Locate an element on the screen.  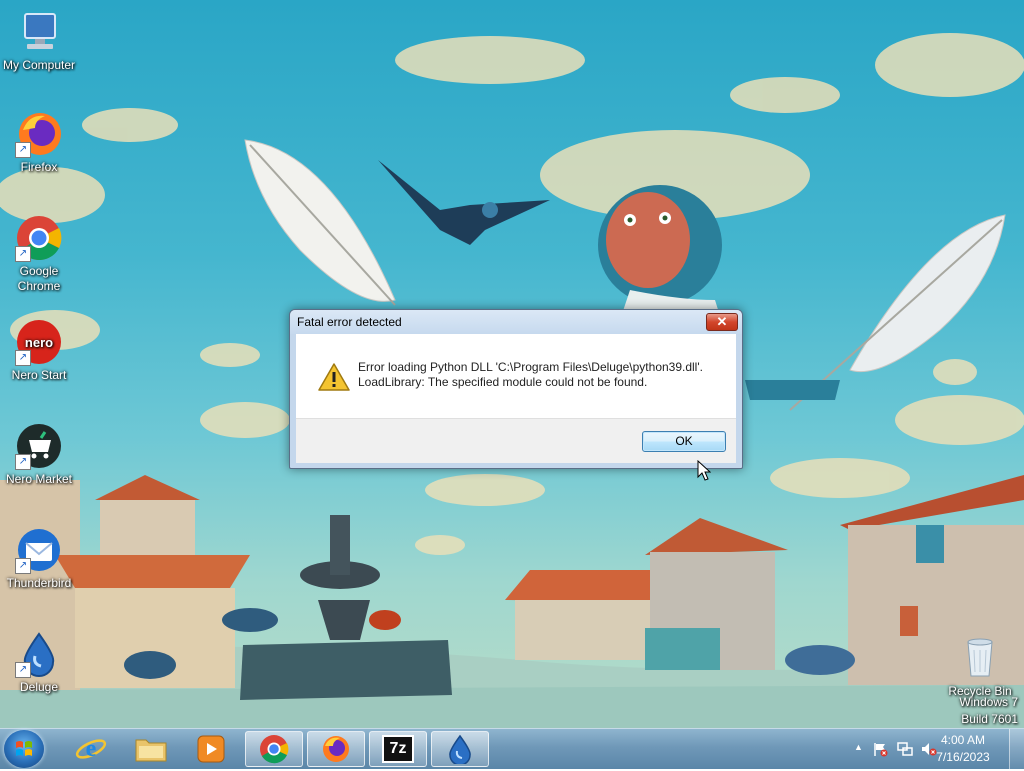
desktop-icon-label: Firefox is located at coordinates (39, 167).